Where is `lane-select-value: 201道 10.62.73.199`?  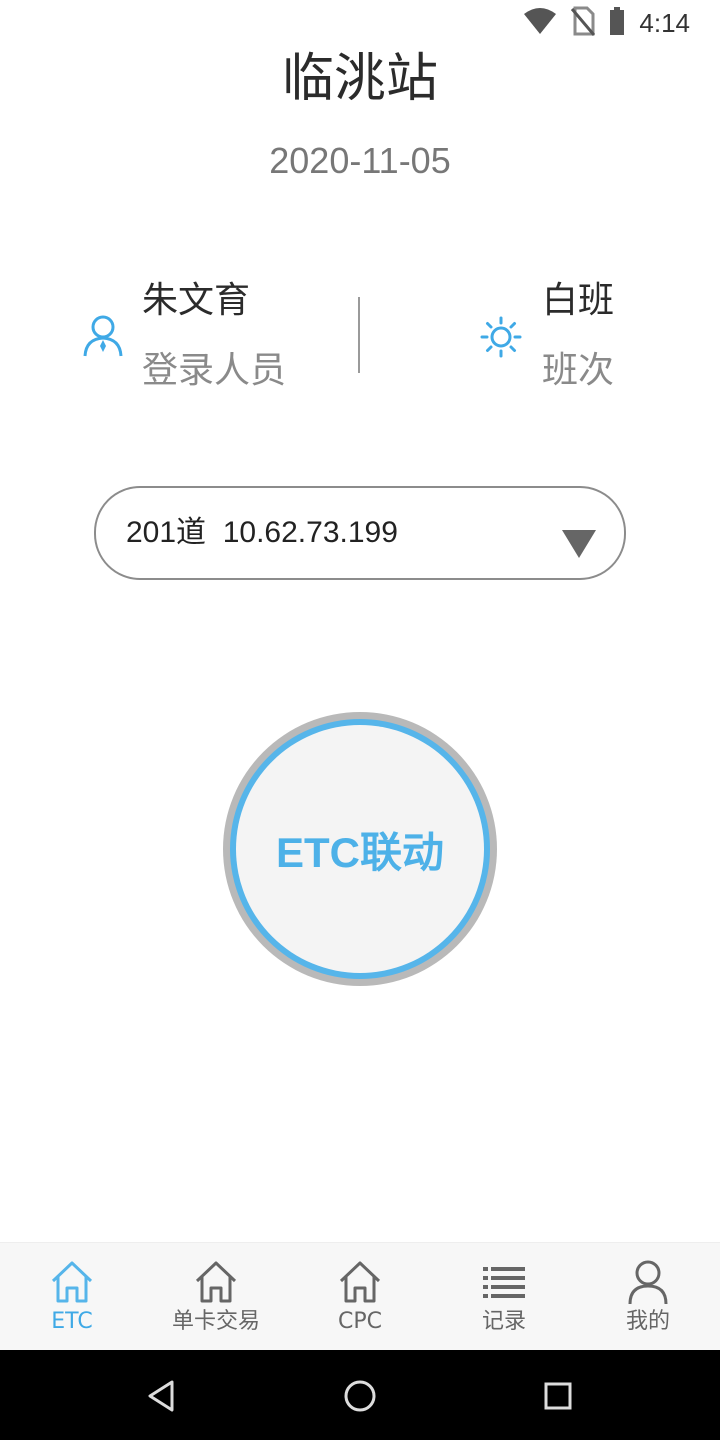 lane-select-value: 201道 10.62.73.199 is located at coordinates (262, 532).